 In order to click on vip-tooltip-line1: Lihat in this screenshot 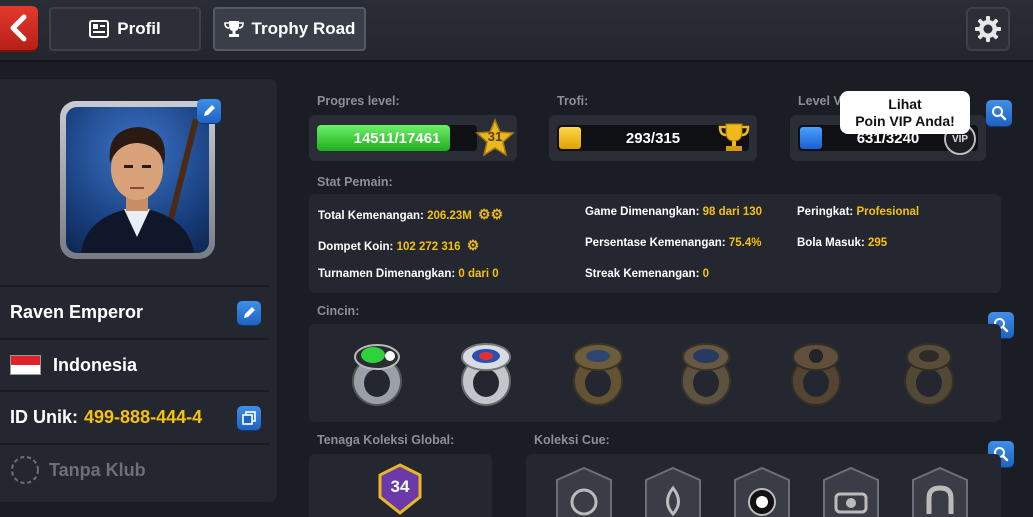, I will do `click(905, 103)`.